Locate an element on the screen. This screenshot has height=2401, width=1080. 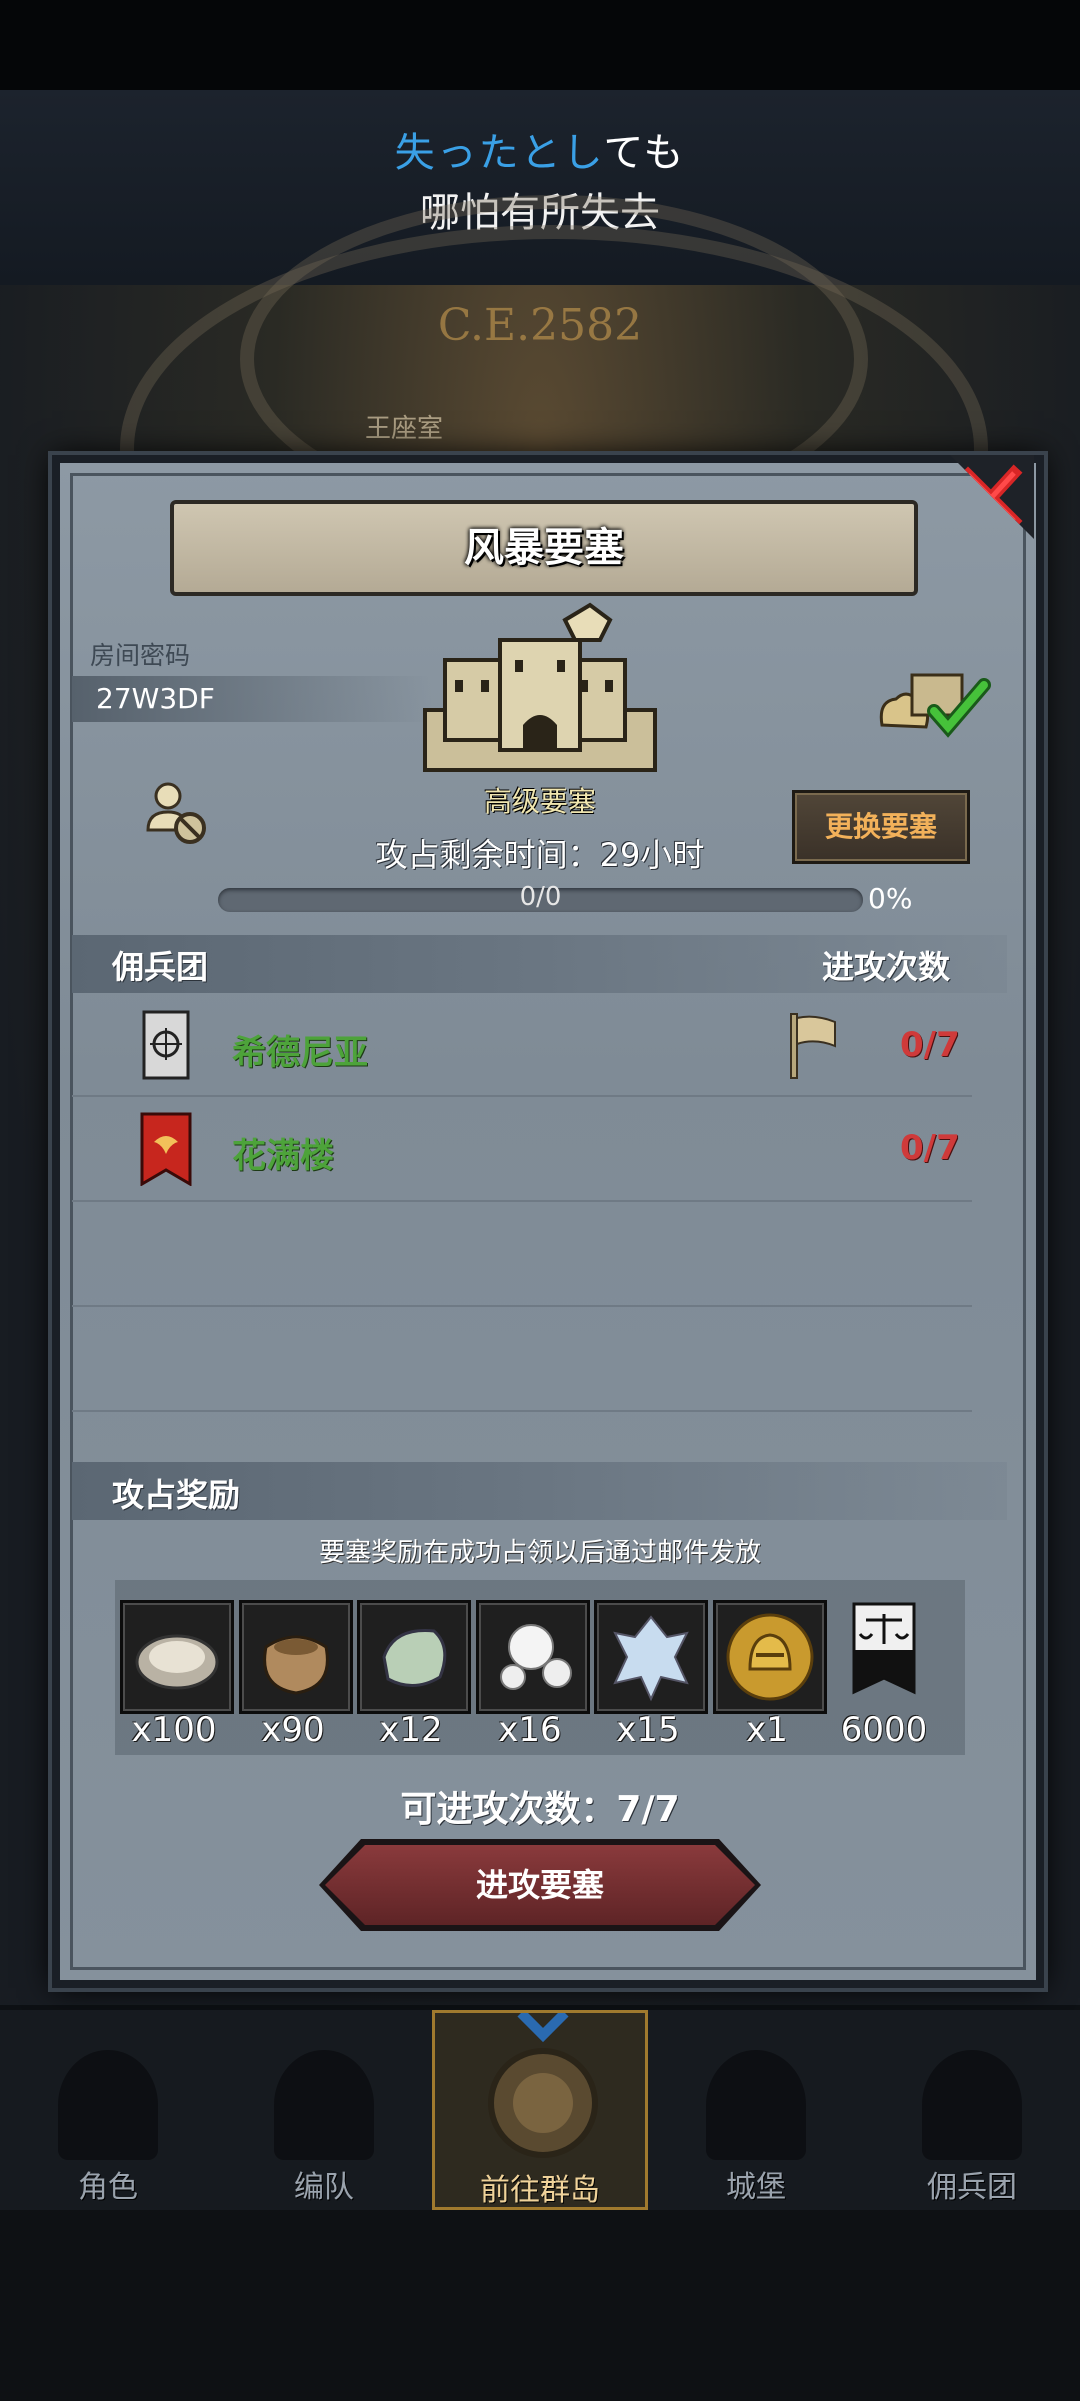
progress-percent: 0% is located at coordinates (890, 898).